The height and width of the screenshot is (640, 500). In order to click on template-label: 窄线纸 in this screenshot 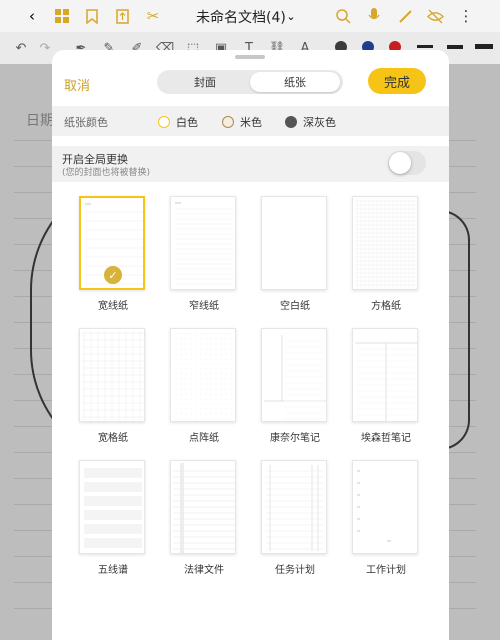, I will do `click(204, 306)`.